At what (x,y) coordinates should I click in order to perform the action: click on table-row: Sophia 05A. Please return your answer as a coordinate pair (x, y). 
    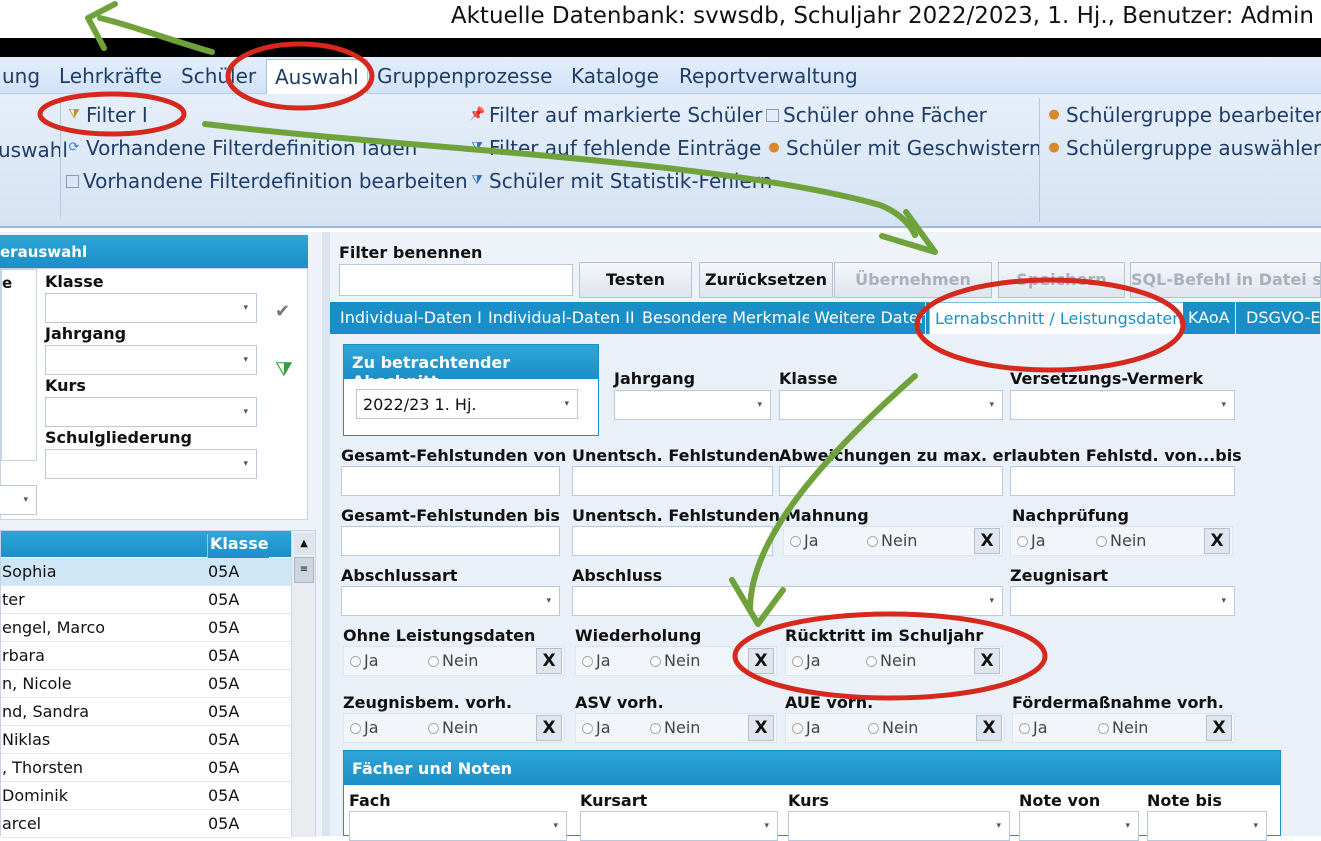
    Looking at the image, I should click on (146, 572).